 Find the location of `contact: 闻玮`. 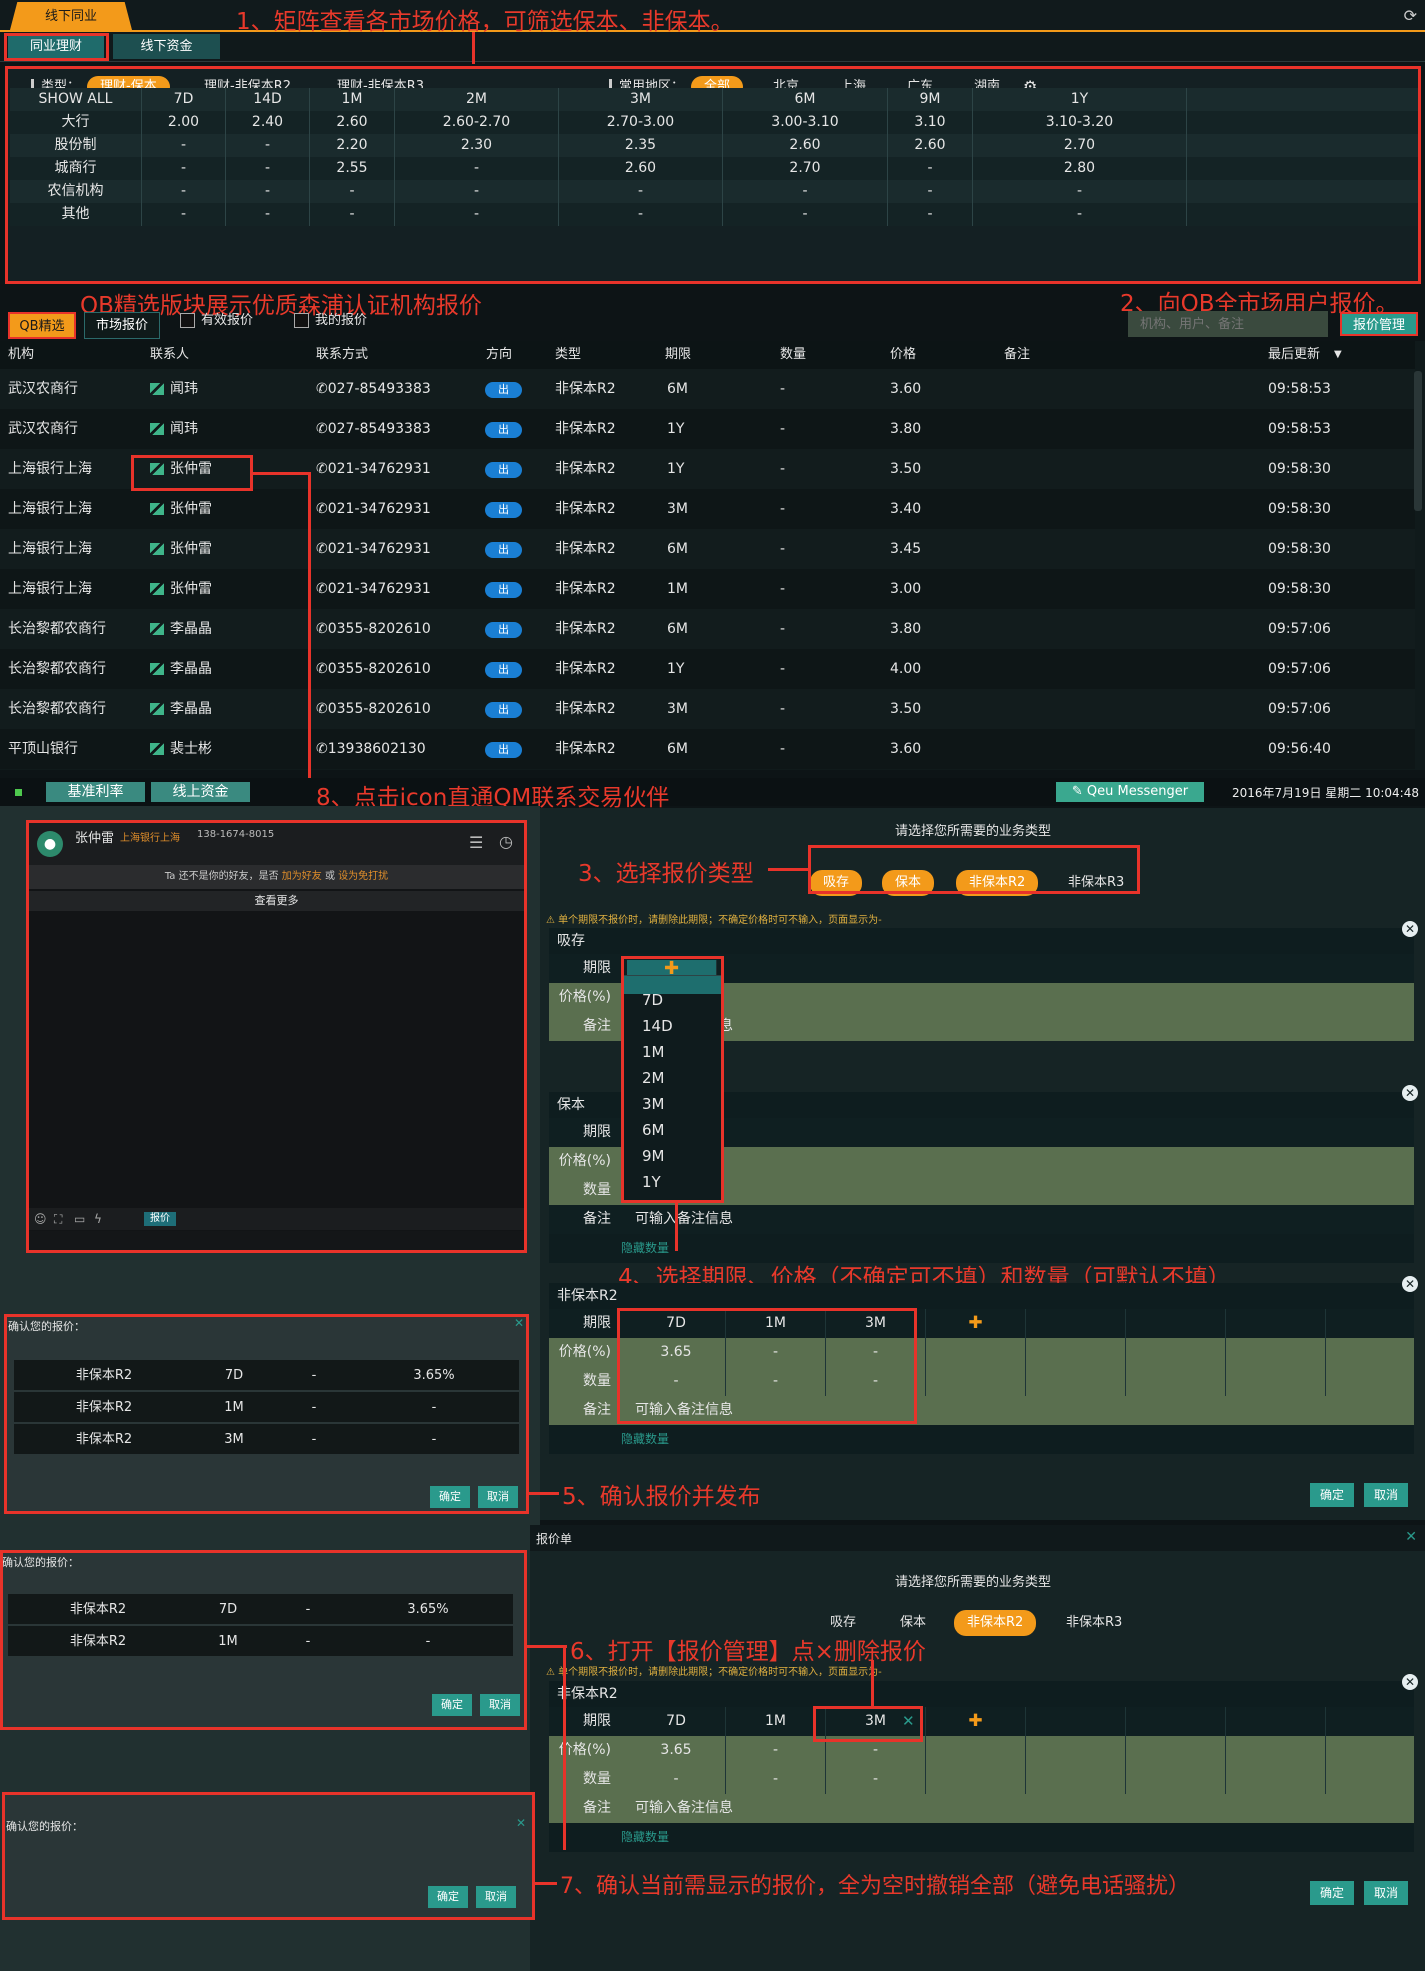

contact: 闻玮 is located at coordinates (174, 389).